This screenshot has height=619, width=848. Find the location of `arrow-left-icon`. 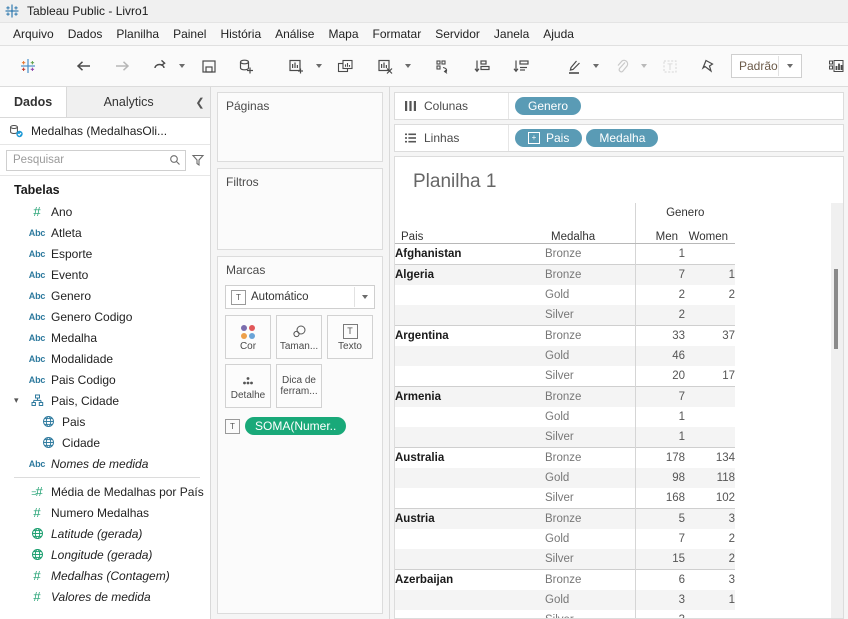

arrow-left-icon is located at coordinates (84, 66).